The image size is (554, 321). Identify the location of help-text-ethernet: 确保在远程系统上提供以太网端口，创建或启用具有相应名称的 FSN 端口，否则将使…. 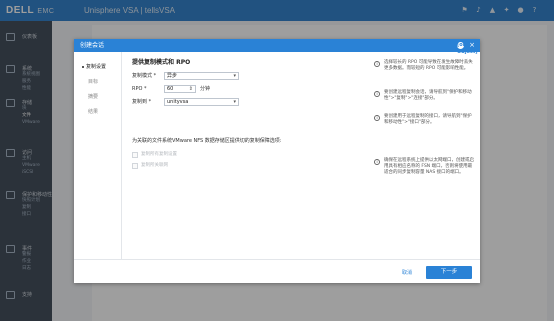
(429, 166).